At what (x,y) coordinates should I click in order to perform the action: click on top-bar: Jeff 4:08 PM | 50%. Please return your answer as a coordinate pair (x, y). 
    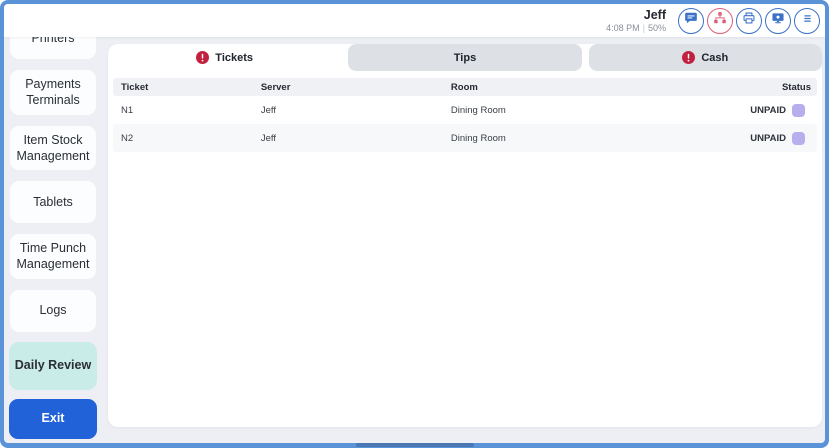
    Looking at the image, I should click on (414, 20).